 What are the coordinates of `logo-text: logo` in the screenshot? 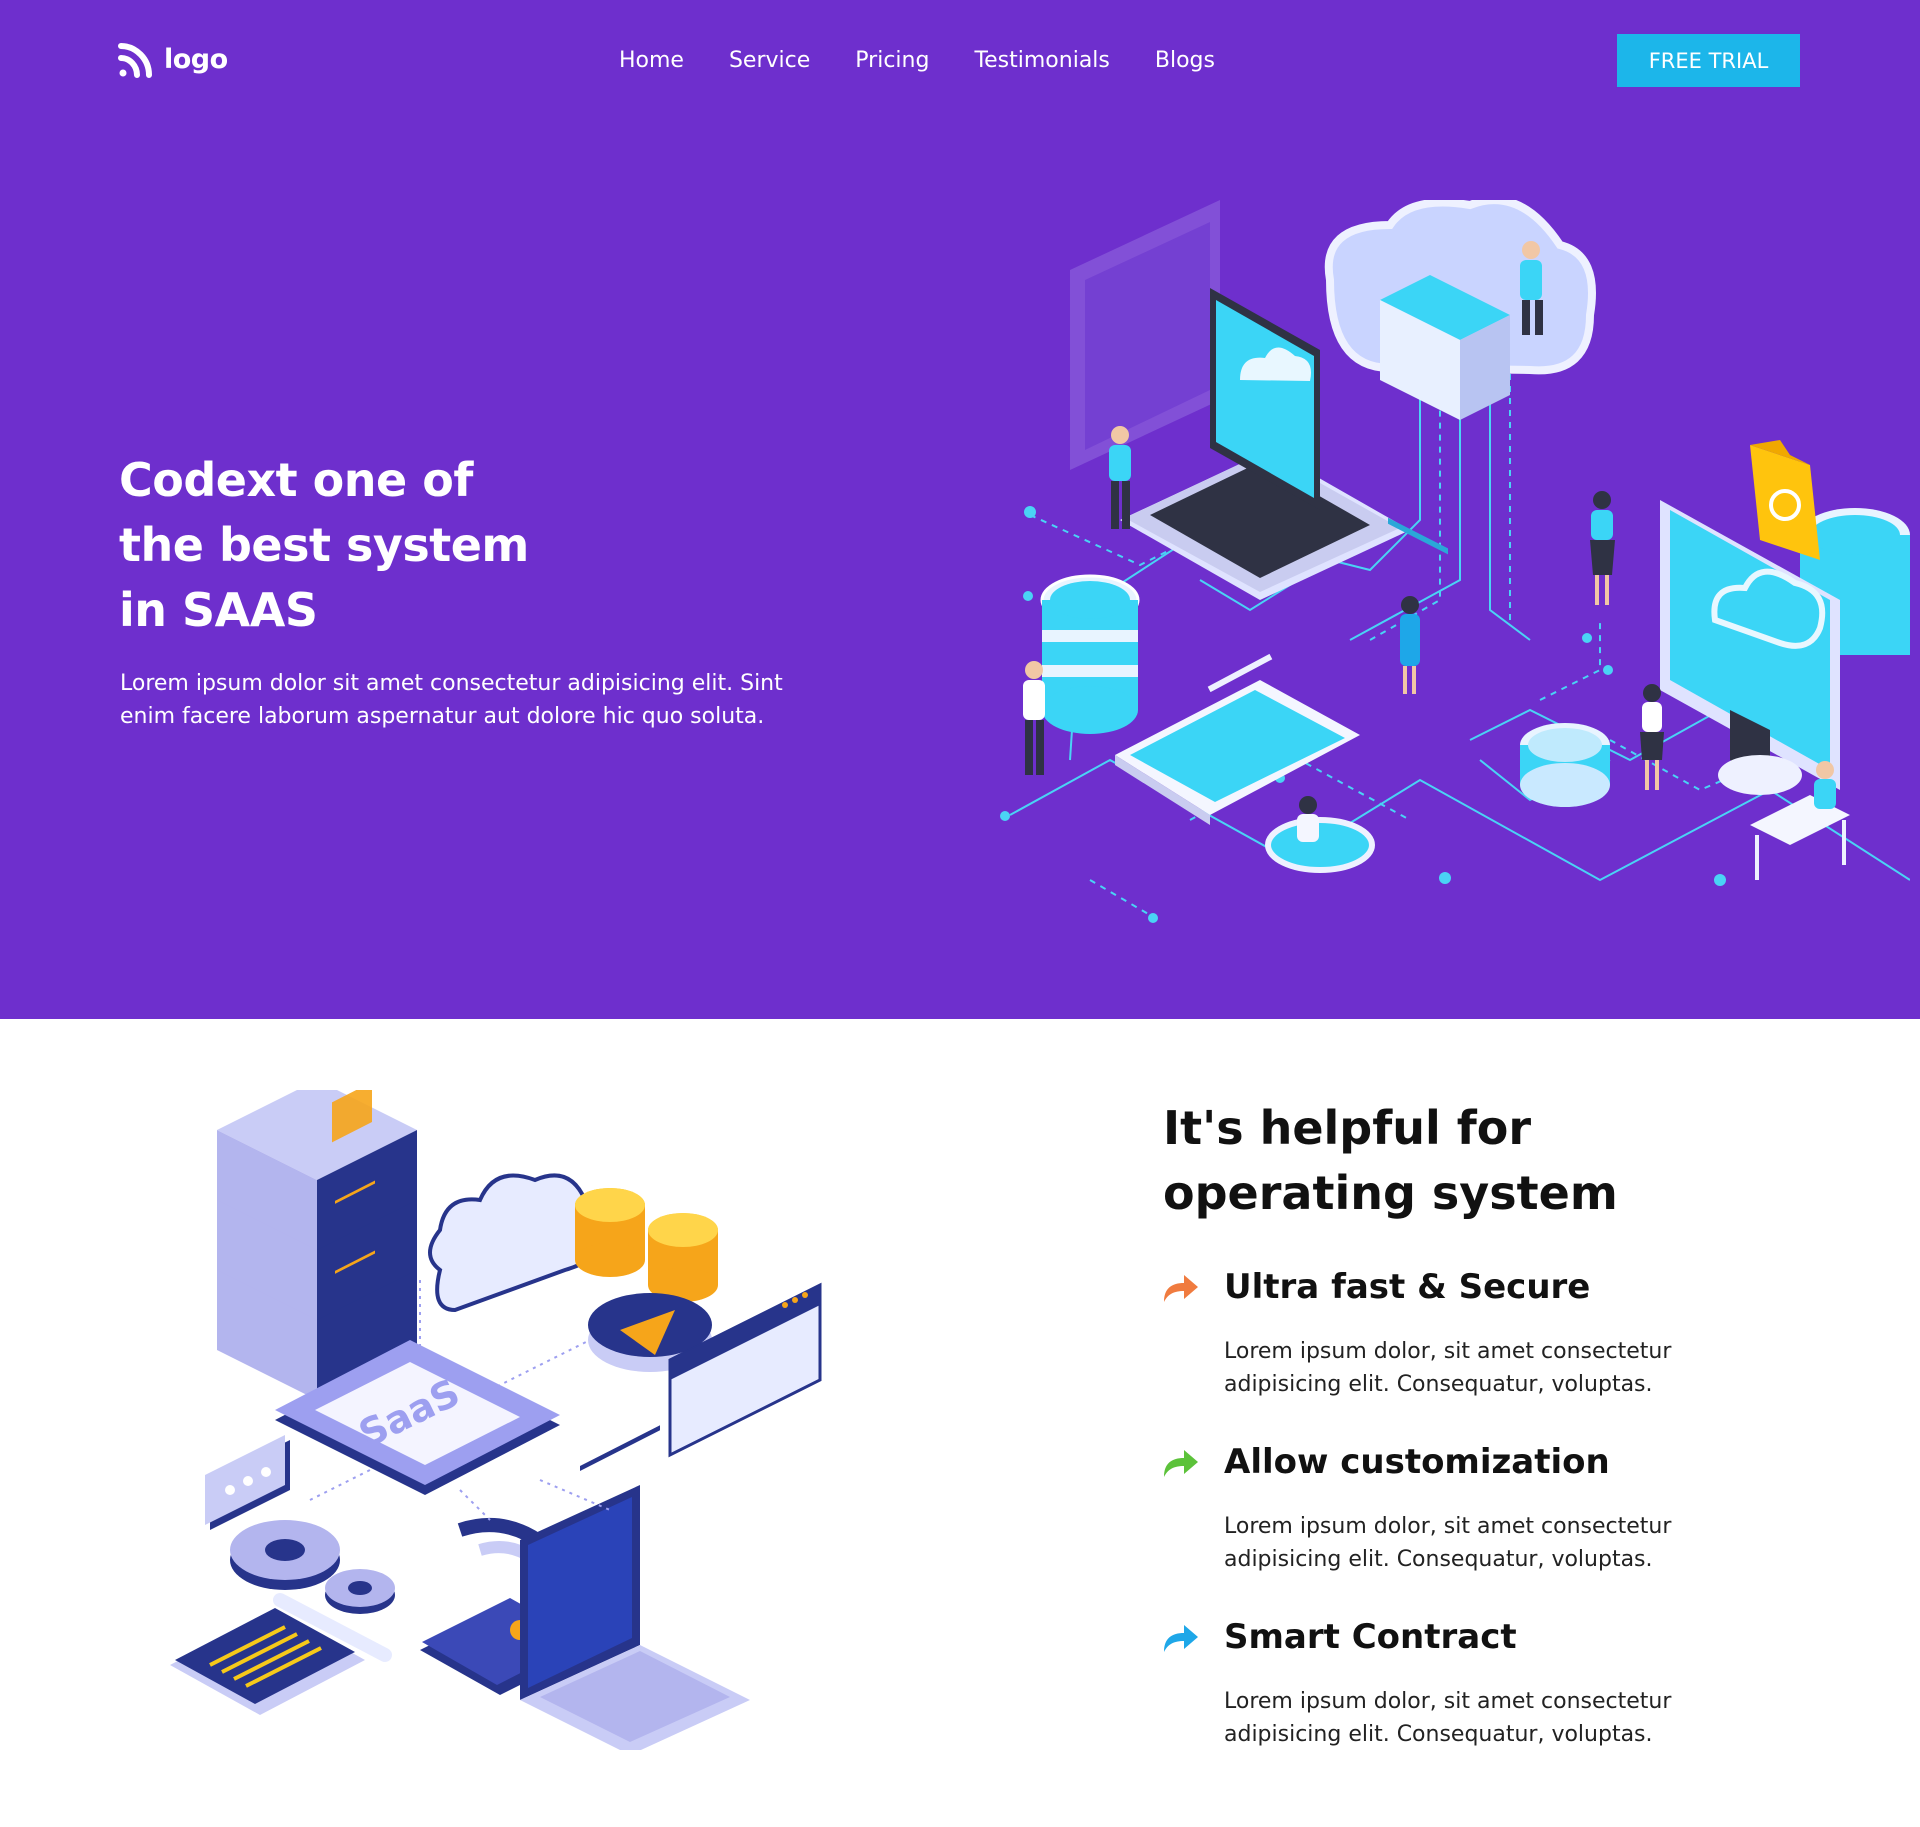 It's located at (196, 59).